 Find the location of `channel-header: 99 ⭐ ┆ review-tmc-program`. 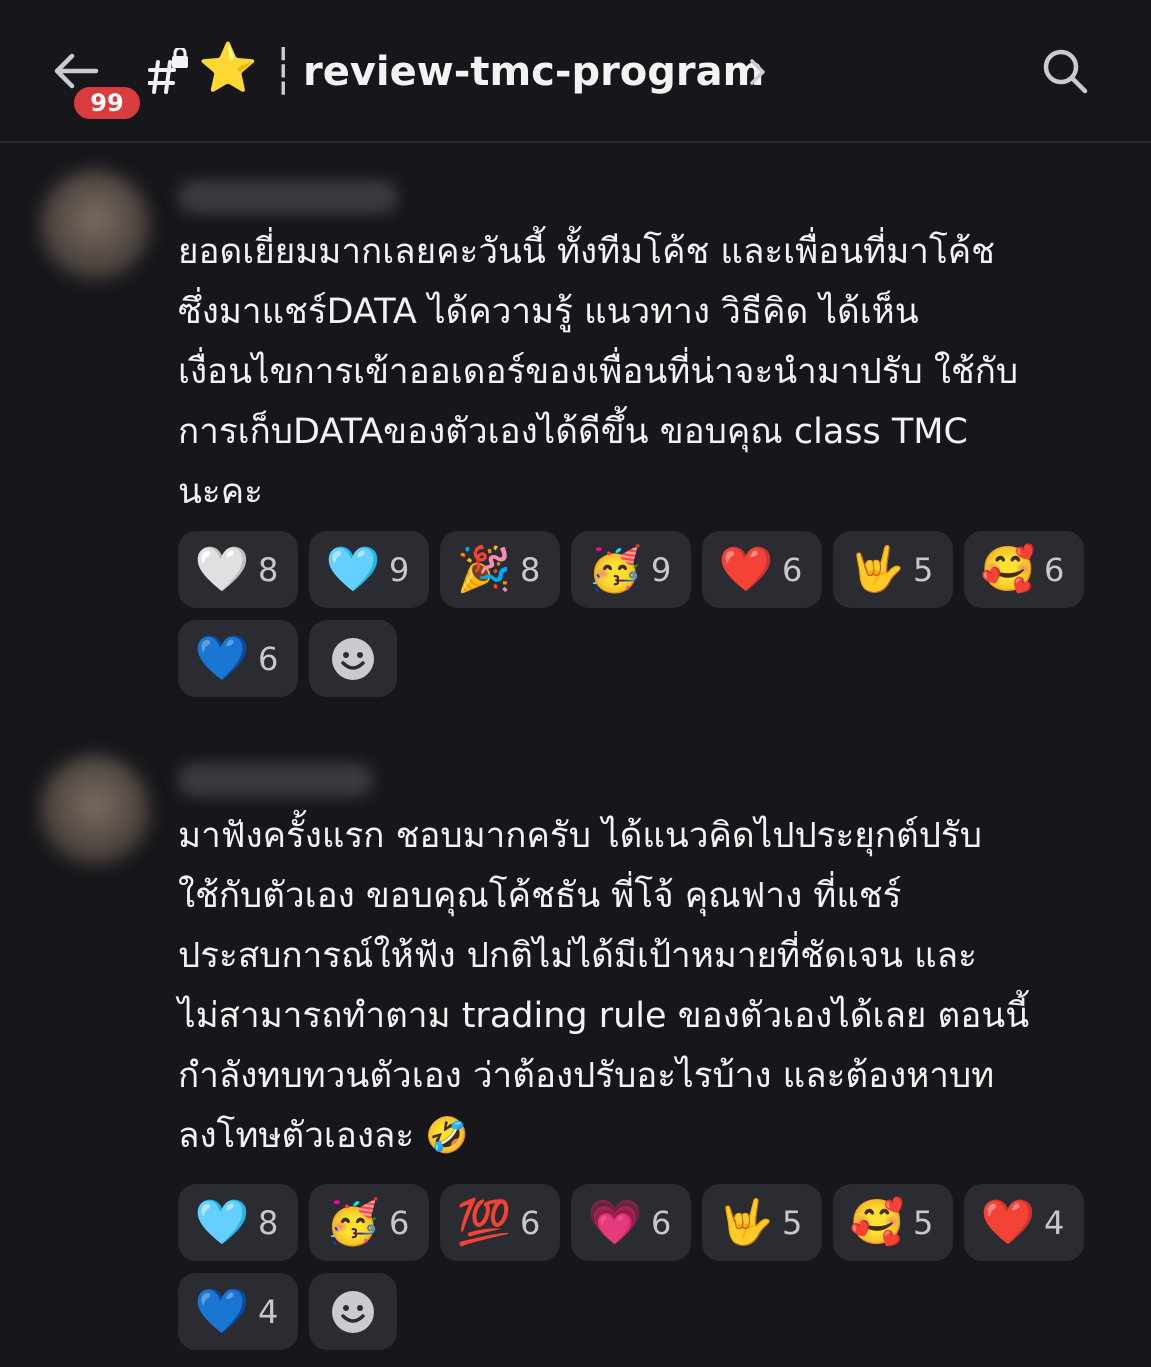

channel-header: 99 ⭐ ┆ review-tmc-program is located at coordinates (575, 71).